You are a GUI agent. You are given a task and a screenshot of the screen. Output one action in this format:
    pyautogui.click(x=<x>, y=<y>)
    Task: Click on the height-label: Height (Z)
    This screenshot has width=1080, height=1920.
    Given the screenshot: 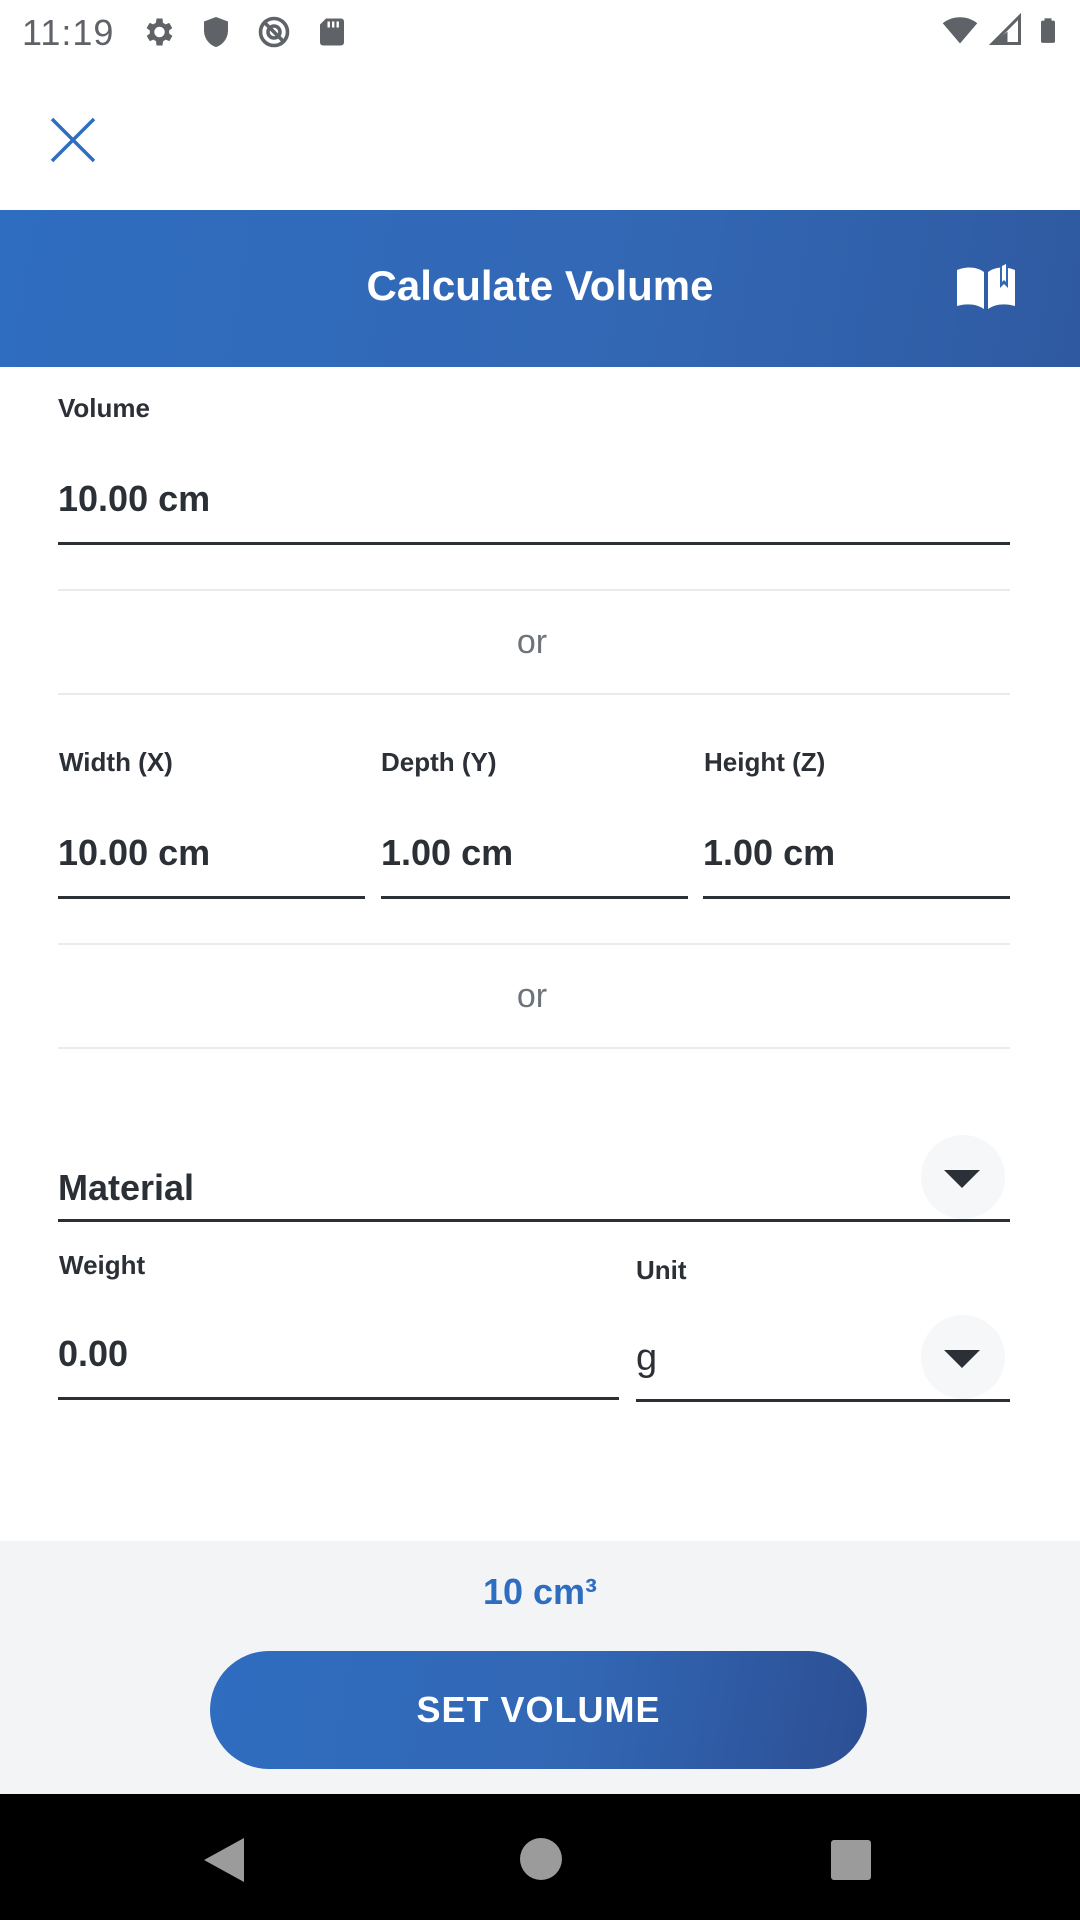 What is the action you would take?
    pyautogui.click(x=765, y=762)
    